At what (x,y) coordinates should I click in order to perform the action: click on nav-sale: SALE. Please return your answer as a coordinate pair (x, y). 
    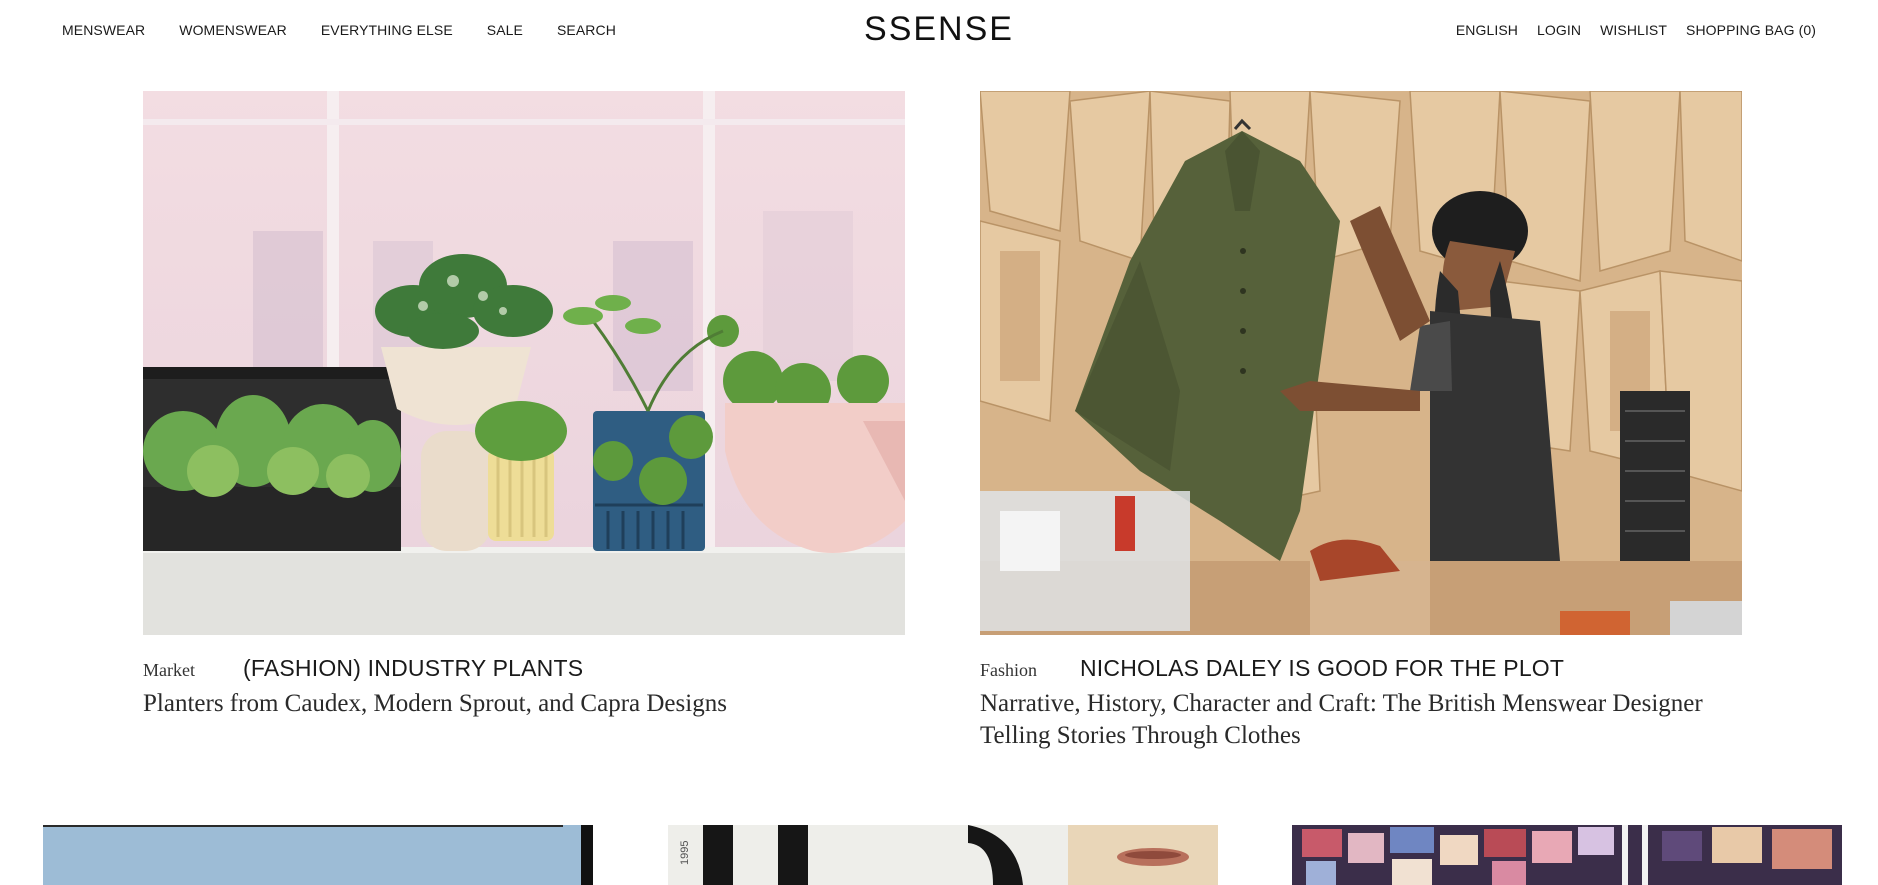
    Looking at the image, I should click on (505, 30).